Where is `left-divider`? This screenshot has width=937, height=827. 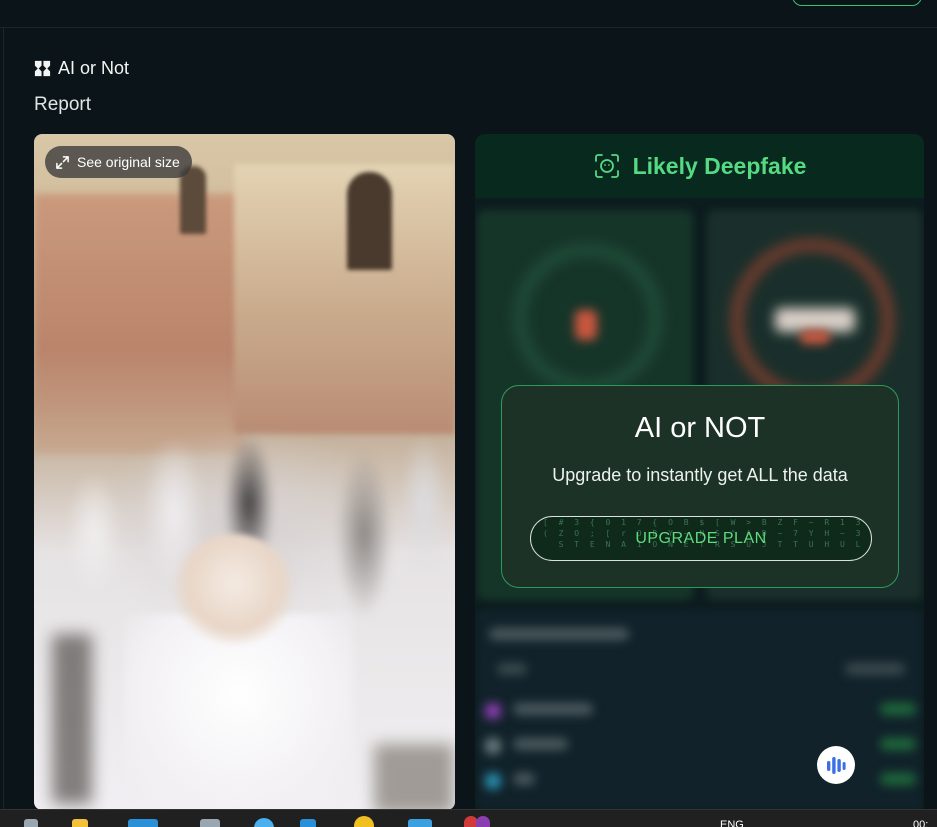
left-divider is located at coordinates (3, 423).